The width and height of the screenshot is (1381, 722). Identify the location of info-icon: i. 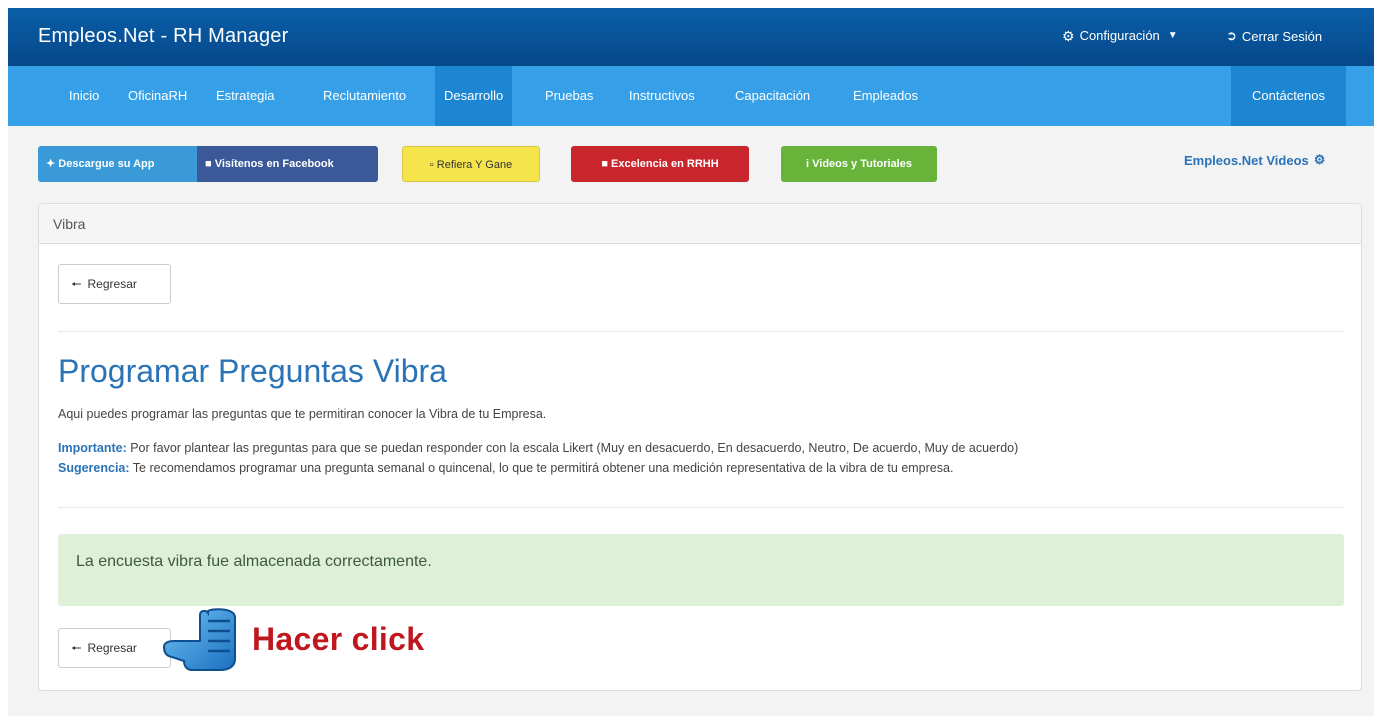
(808, 164).